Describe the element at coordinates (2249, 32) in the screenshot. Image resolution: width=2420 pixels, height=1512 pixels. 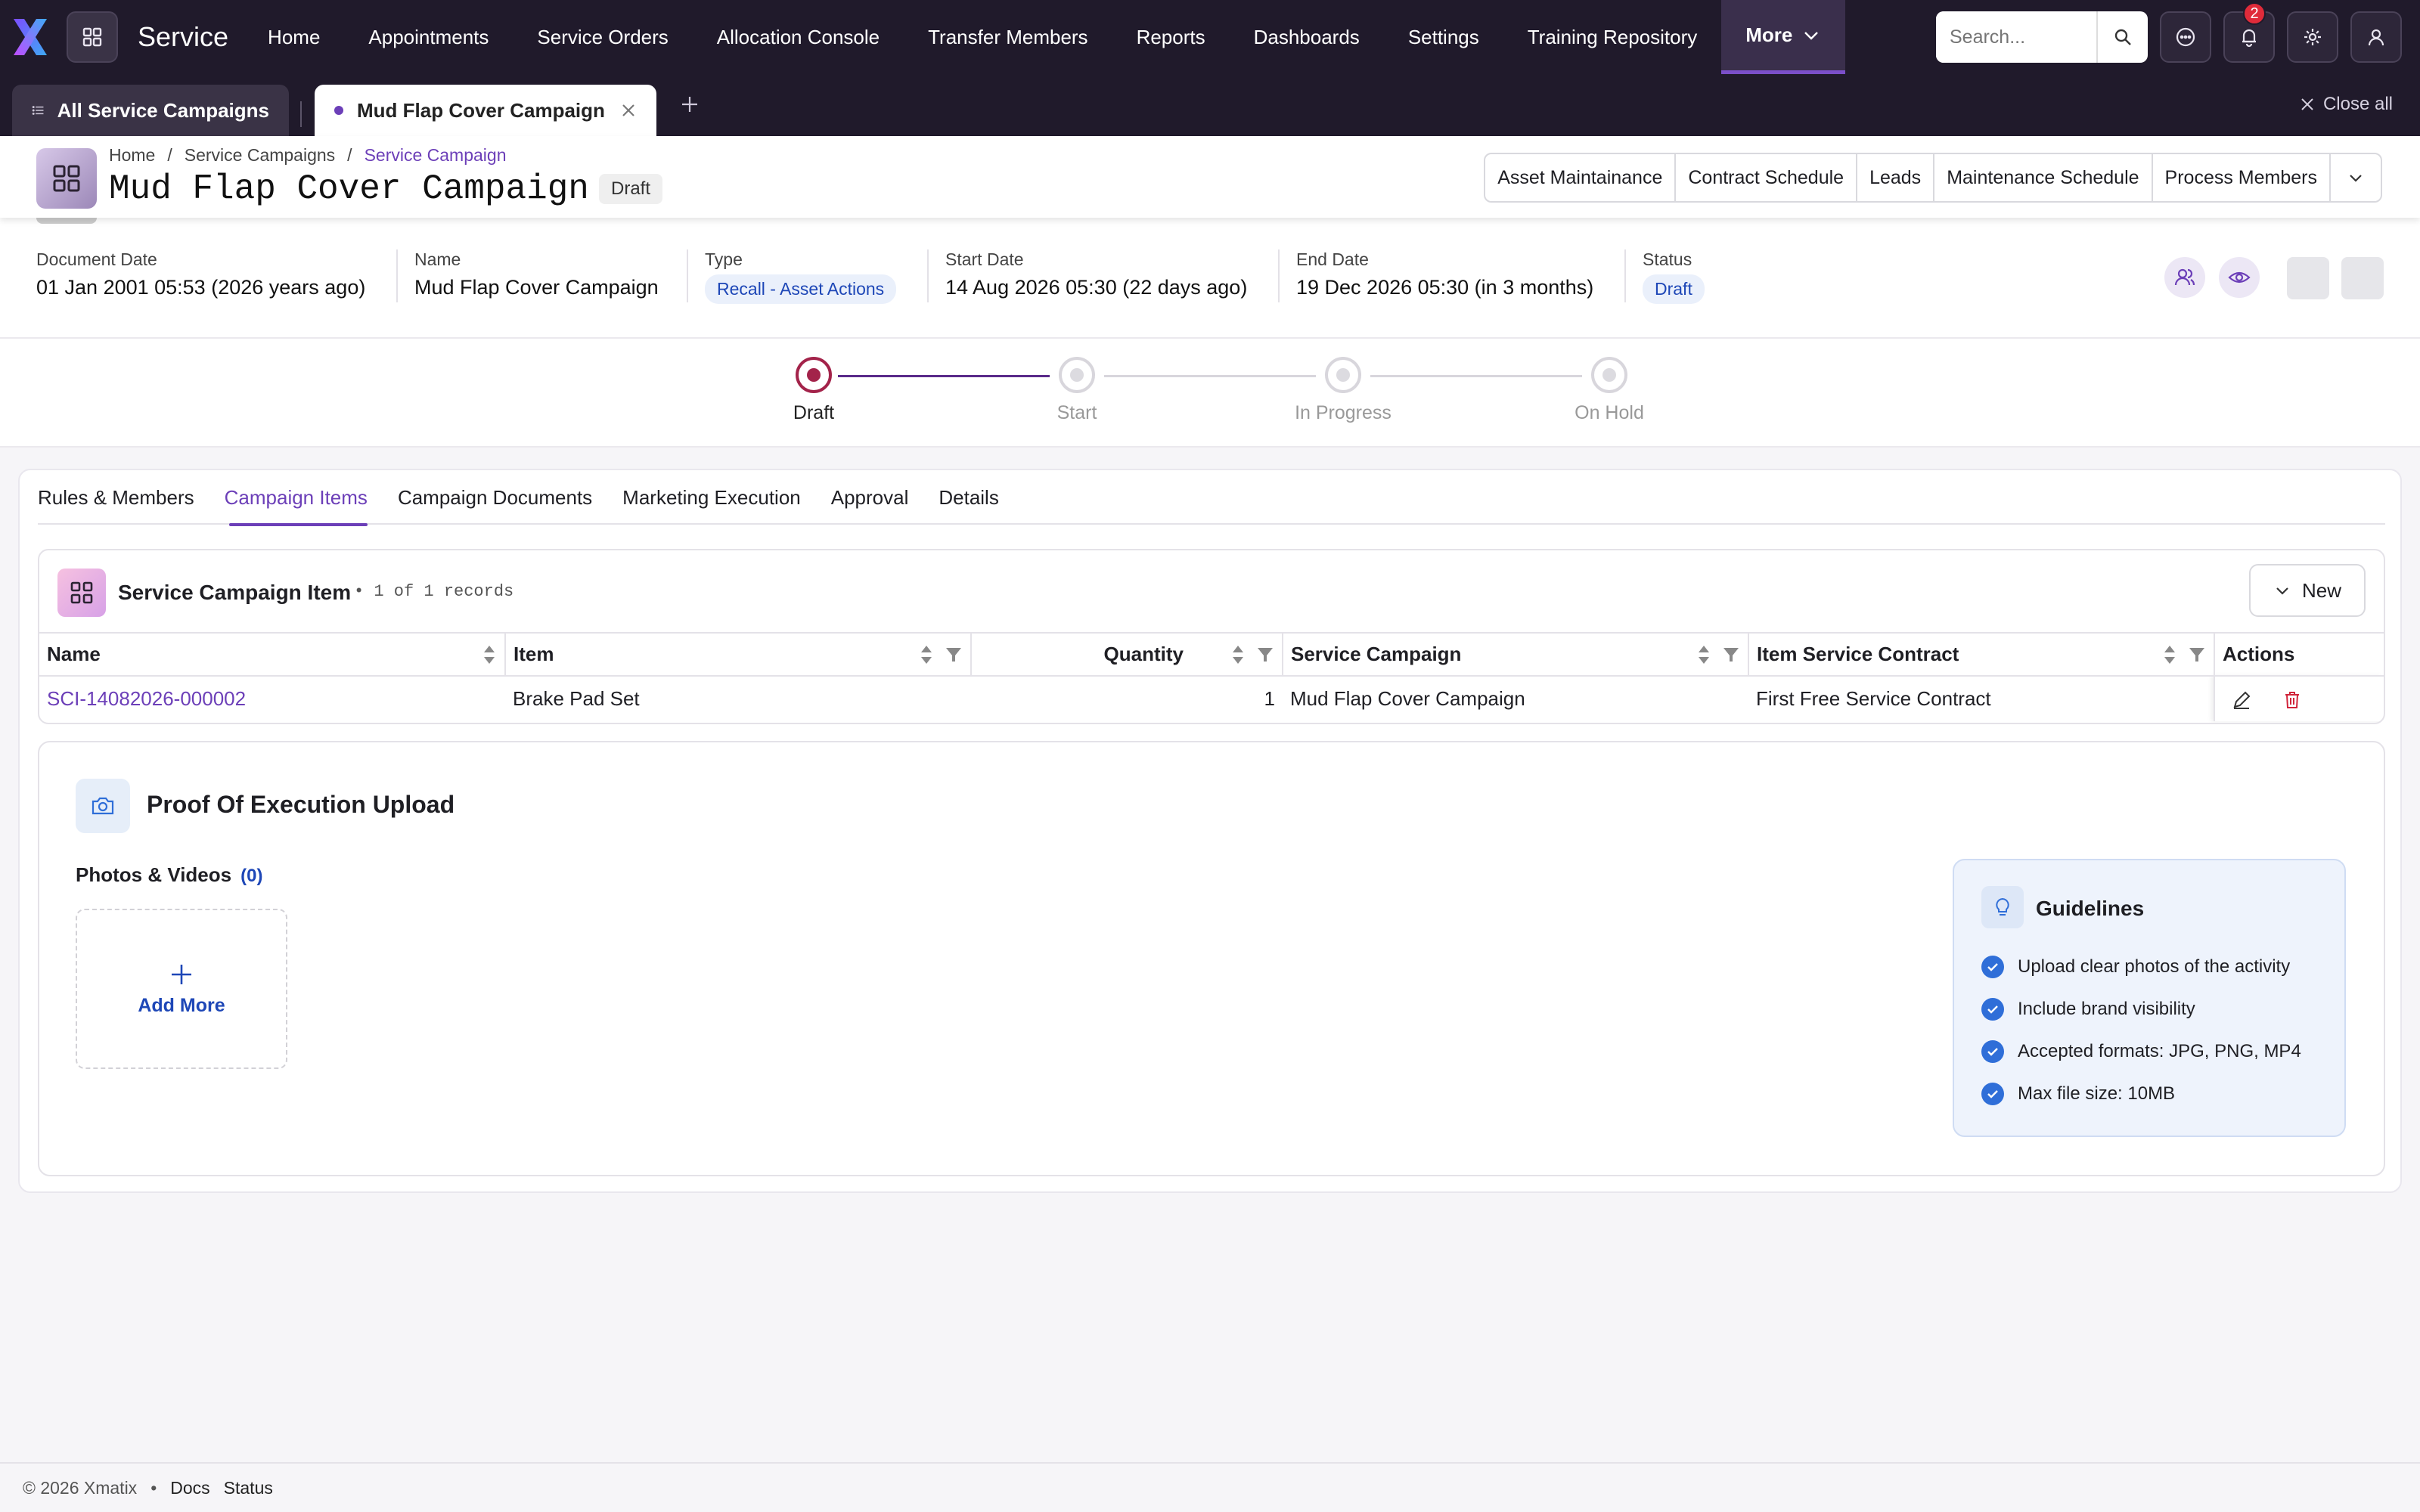
I see `notifications-button: 2` at that location.